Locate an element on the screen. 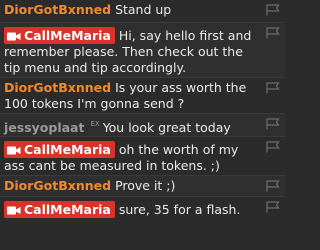 The image size is (320, 250). chat-message: jessyoplaat EX You look great today is located at coordinates (142, 125).